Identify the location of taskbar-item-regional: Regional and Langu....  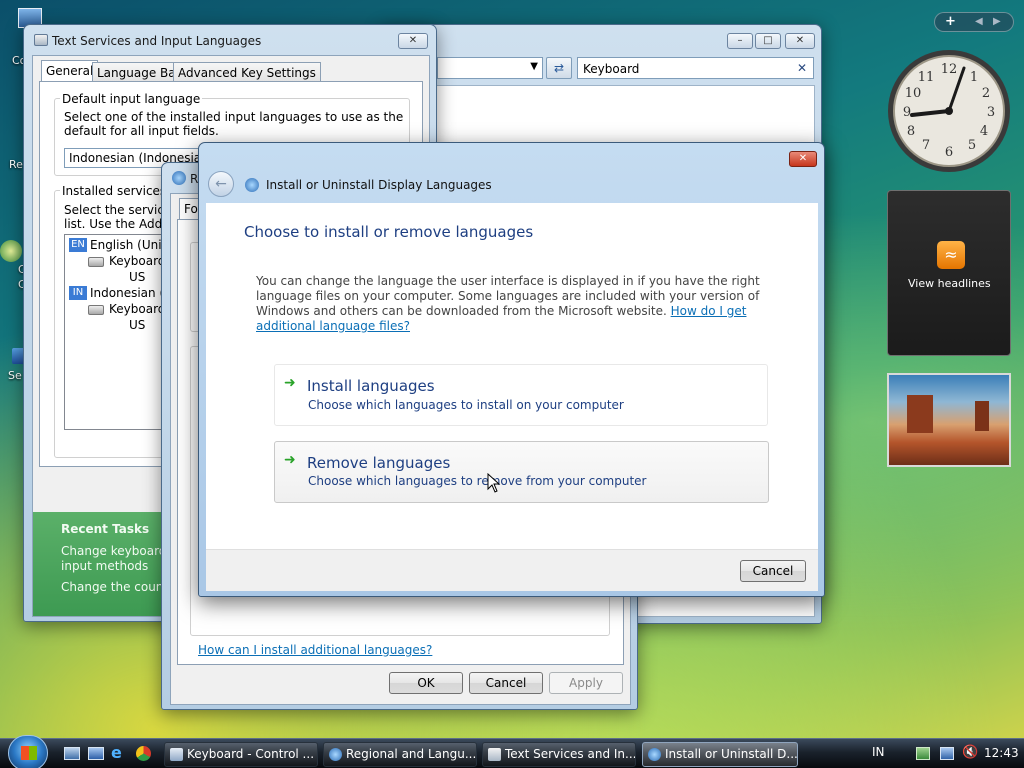
(400, 754).